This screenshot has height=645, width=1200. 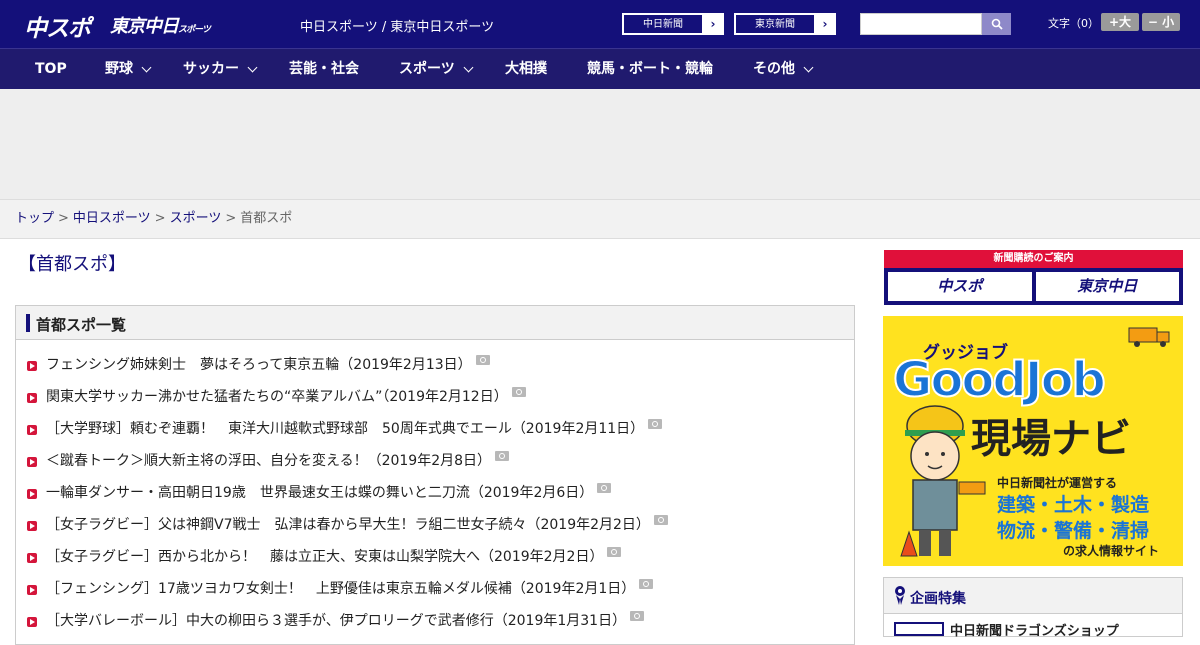 I want to click on job-ad-line1: 中日新聞社が運営する, so click(x=1057, y=483).